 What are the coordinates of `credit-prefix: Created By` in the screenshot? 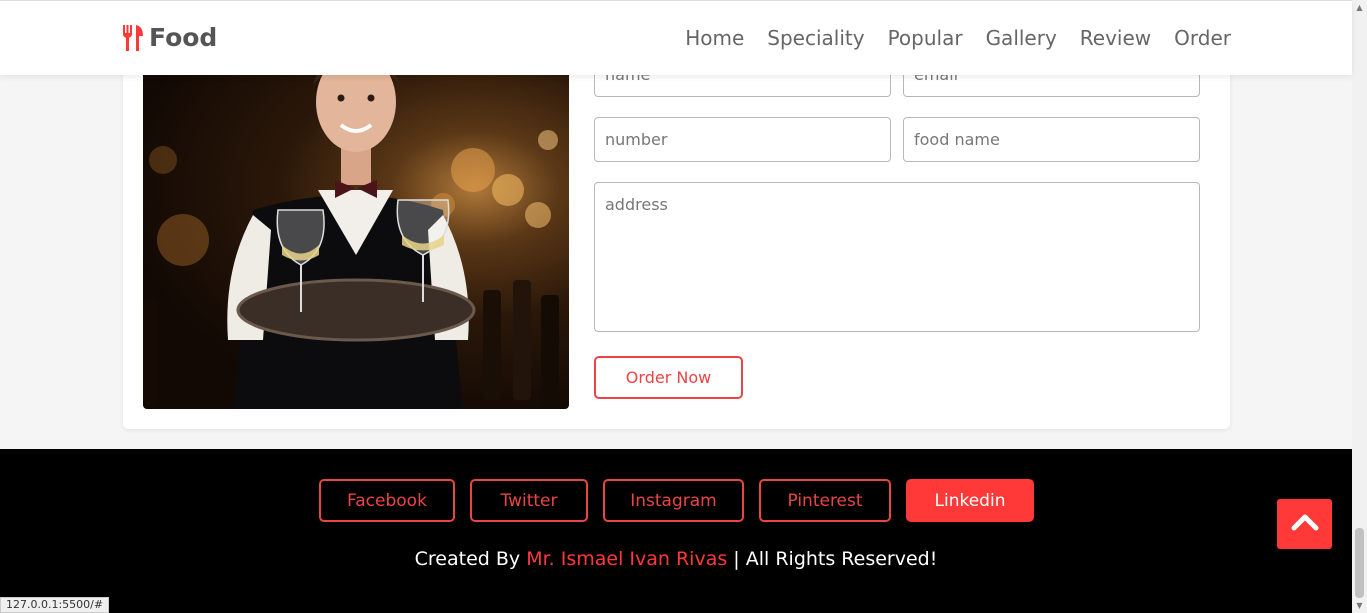 It's located at (467, 559).